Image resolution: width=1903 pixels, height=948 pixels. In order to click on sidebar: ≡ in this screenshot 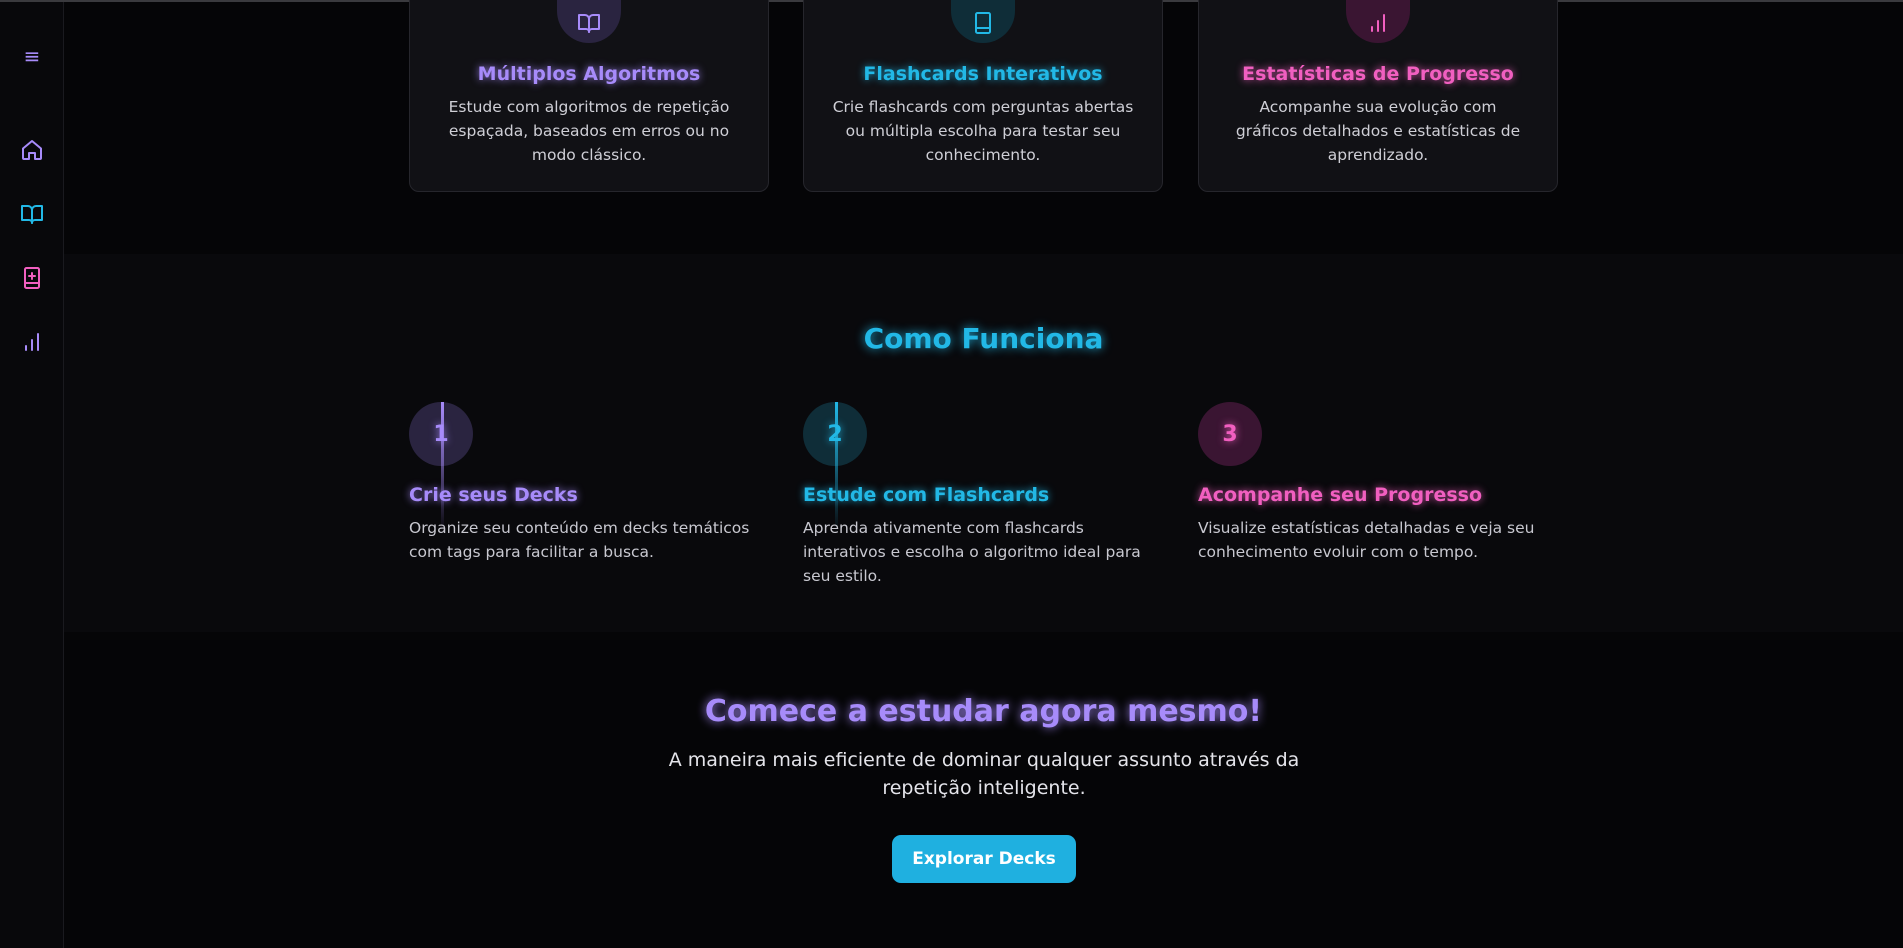, I will do `click(32, 475)`.